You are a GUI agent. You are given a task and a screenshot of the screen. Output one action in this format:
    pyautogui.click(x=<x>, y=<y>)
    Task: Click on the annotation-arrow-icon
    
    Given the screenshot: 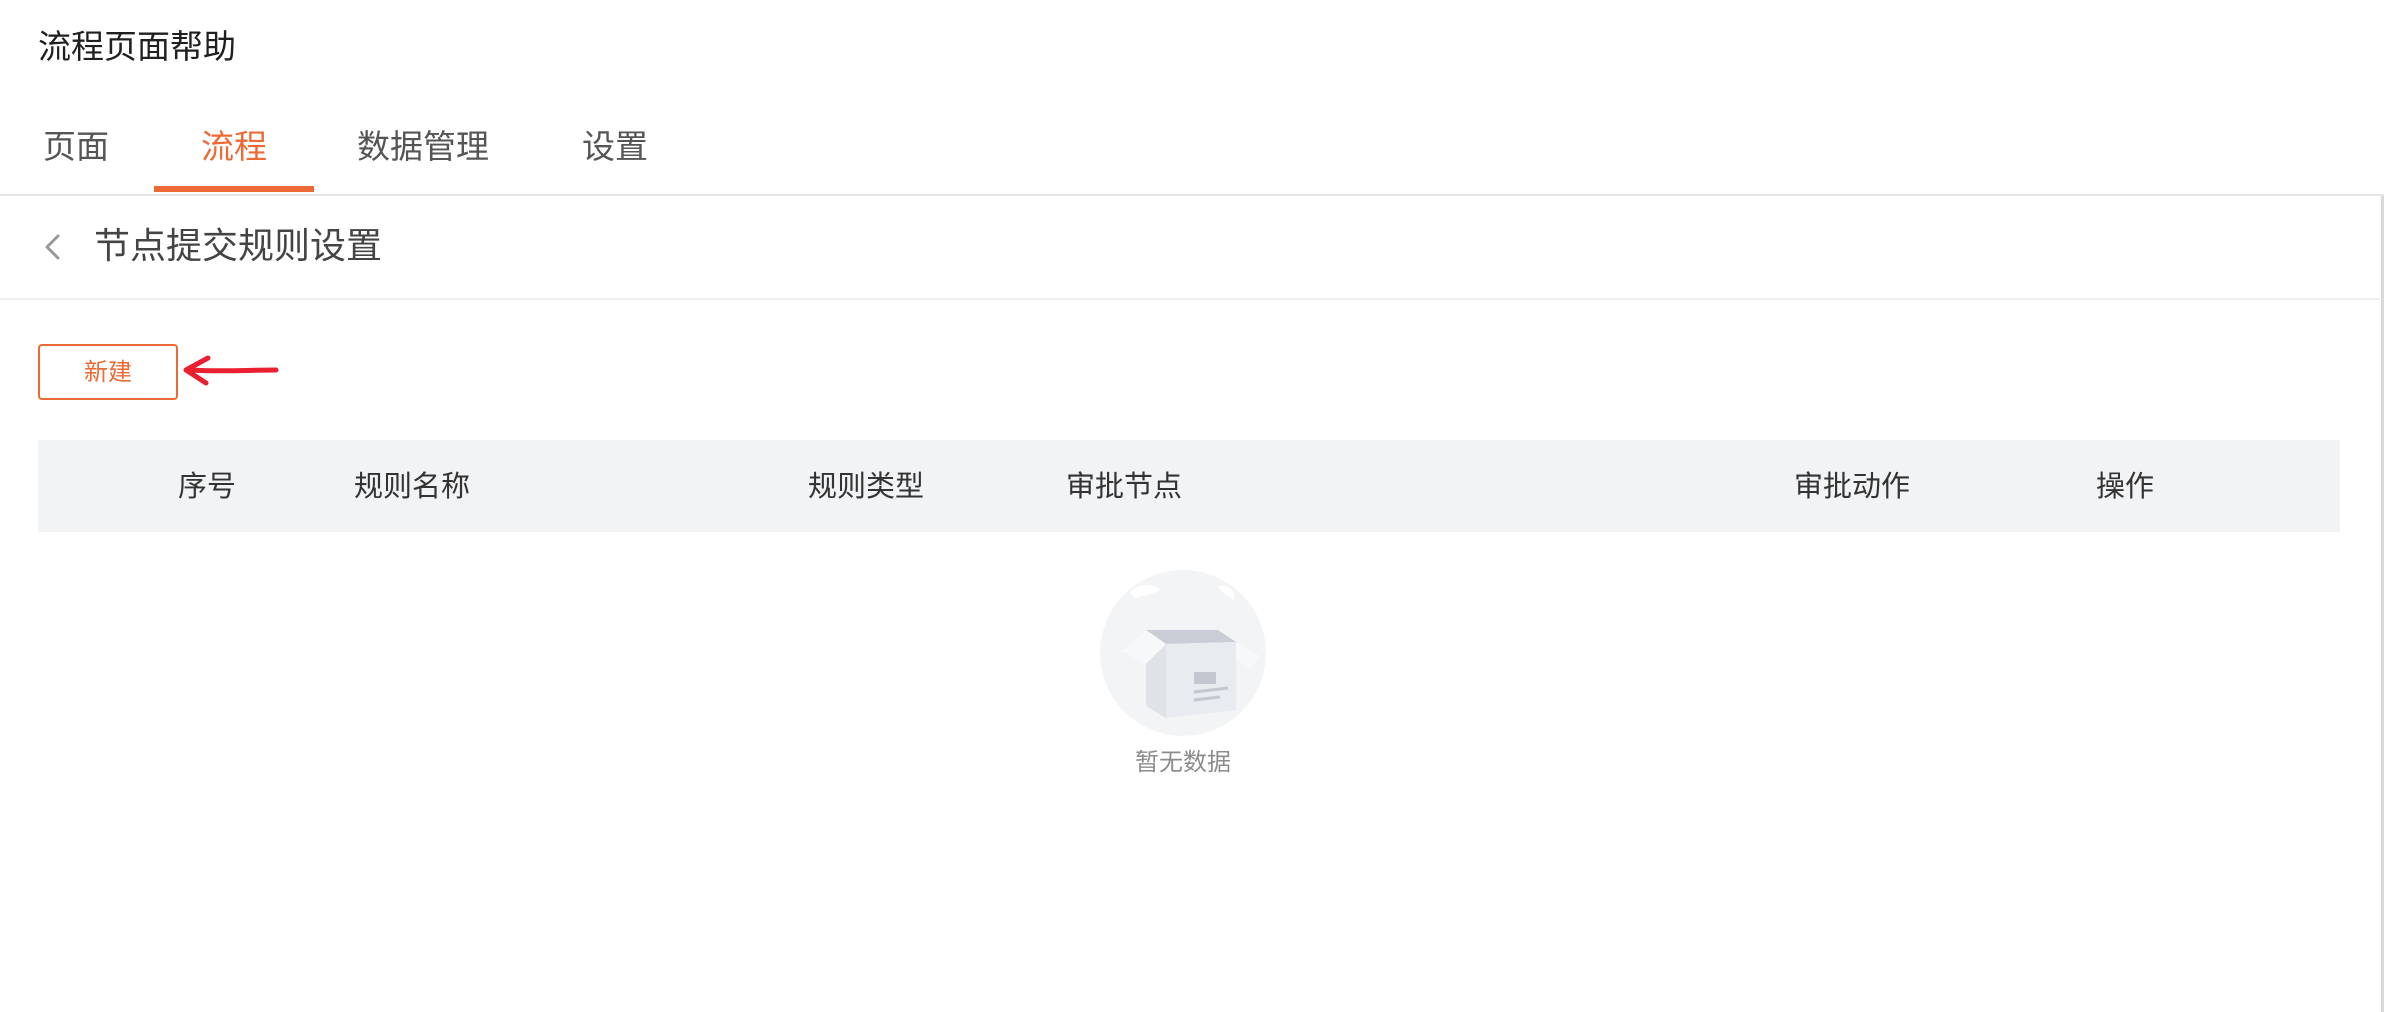 What is the action you would take?
    pyautogui.click(x=231, y=370)
    